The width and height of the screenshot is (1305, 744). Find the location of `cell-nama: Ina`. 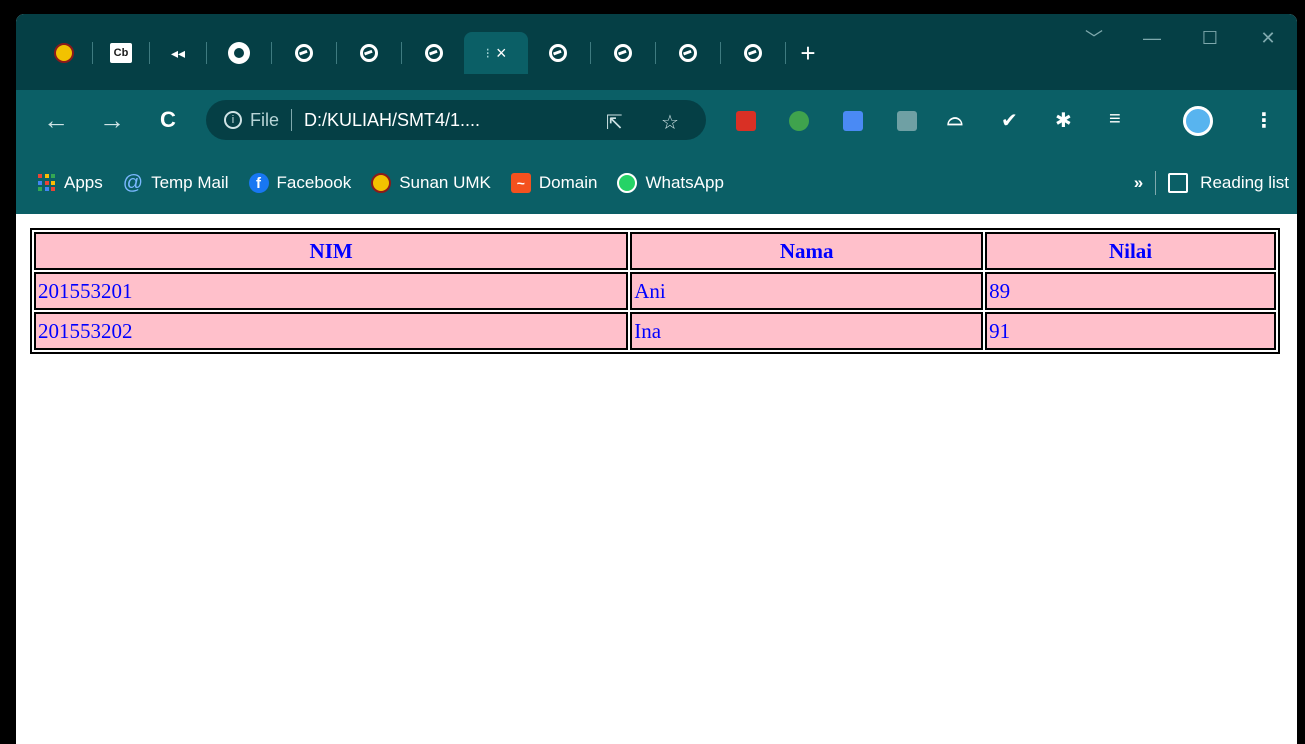

cell-nama: Ina is located at coordinates (807, 331).